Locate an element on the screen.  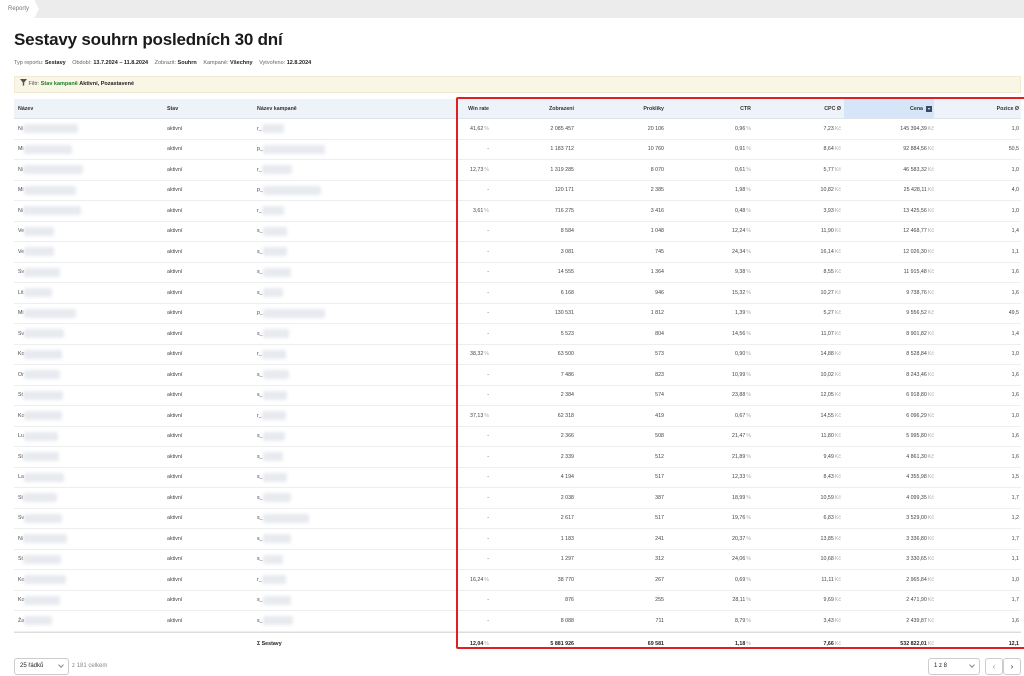
cell-pozice: 1,4 is located at coordinates (1015, 333).